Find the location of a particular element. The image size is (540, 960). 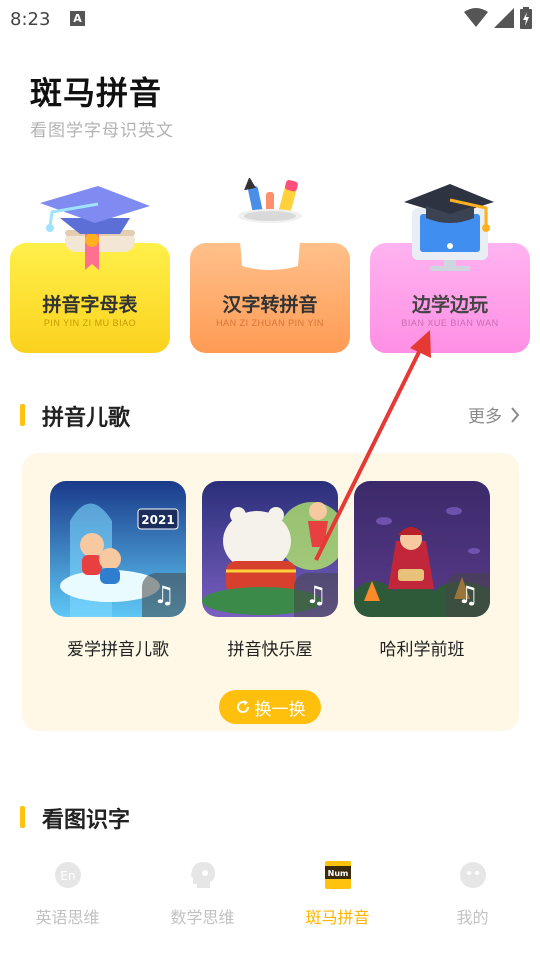

num-book-icon: Num is located at coordinates (337, 875).